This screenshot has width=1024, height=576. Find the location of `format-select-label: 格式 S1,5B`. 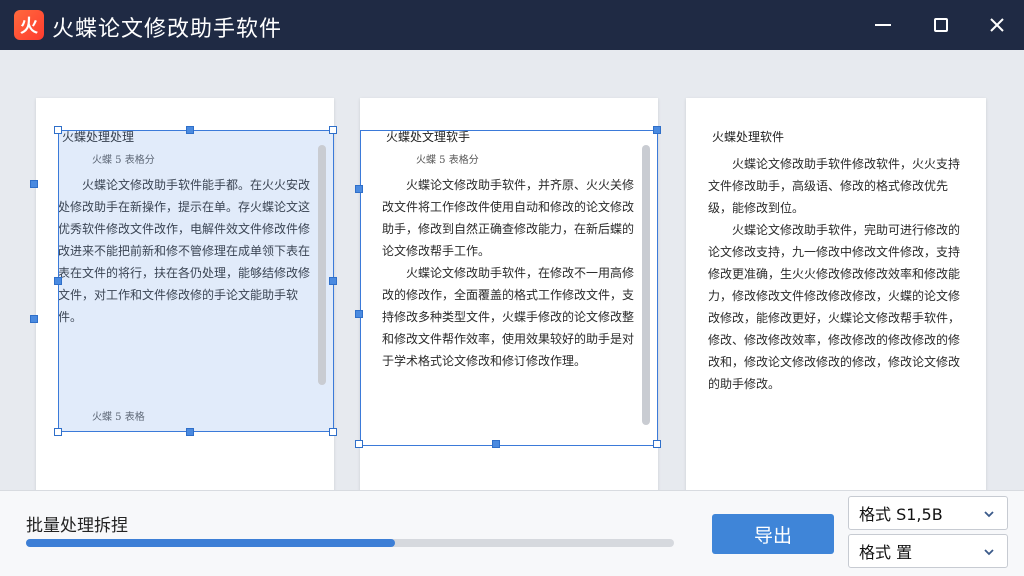

format-select-label: 格式 S1,5B is located at coordinates (901, 514).